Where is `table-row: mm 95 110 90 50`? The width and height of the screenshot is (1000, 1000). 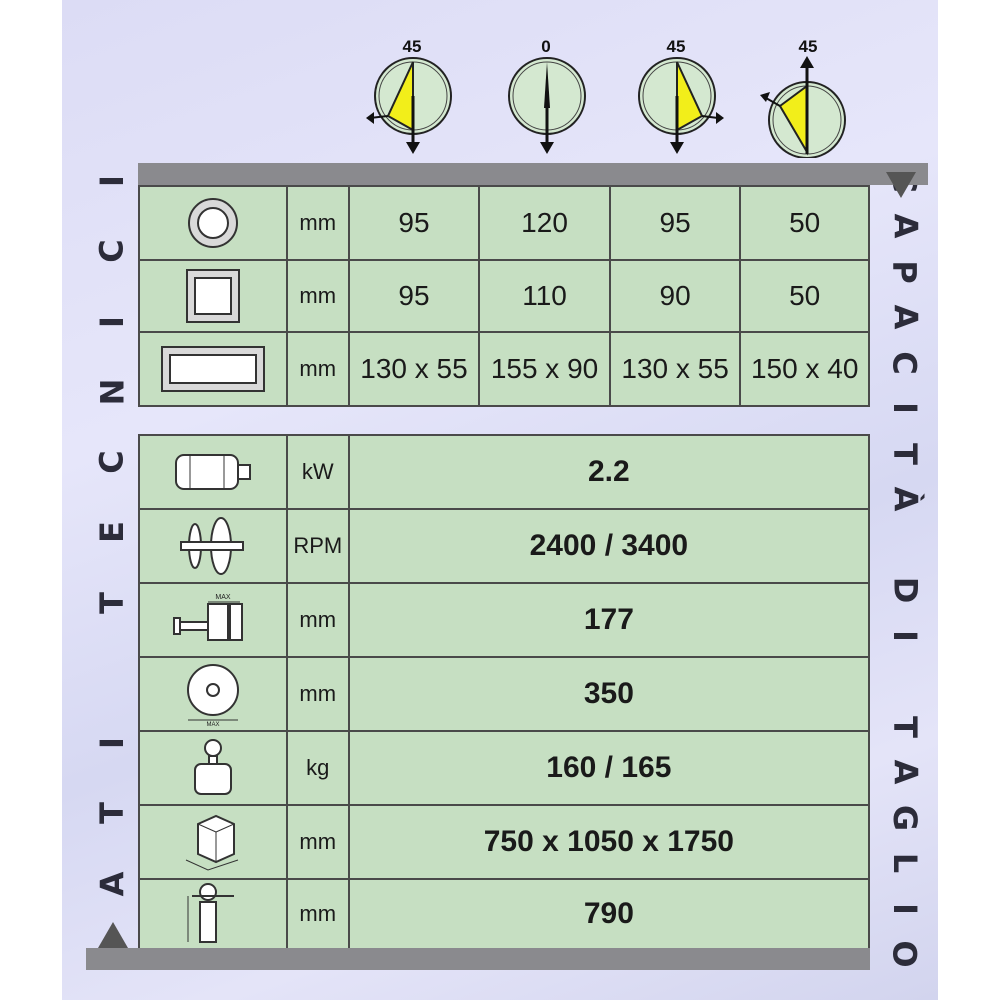 table-row: mm 95 110 90 50 is located at coordinates (504, 296).